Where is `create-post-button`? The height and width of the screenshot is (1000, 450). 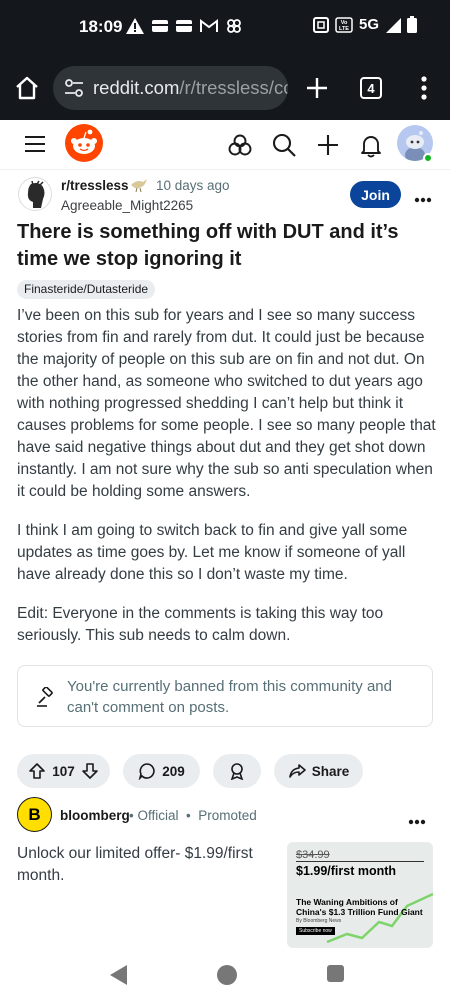
create-post-button is located at coordinates (328, 145).